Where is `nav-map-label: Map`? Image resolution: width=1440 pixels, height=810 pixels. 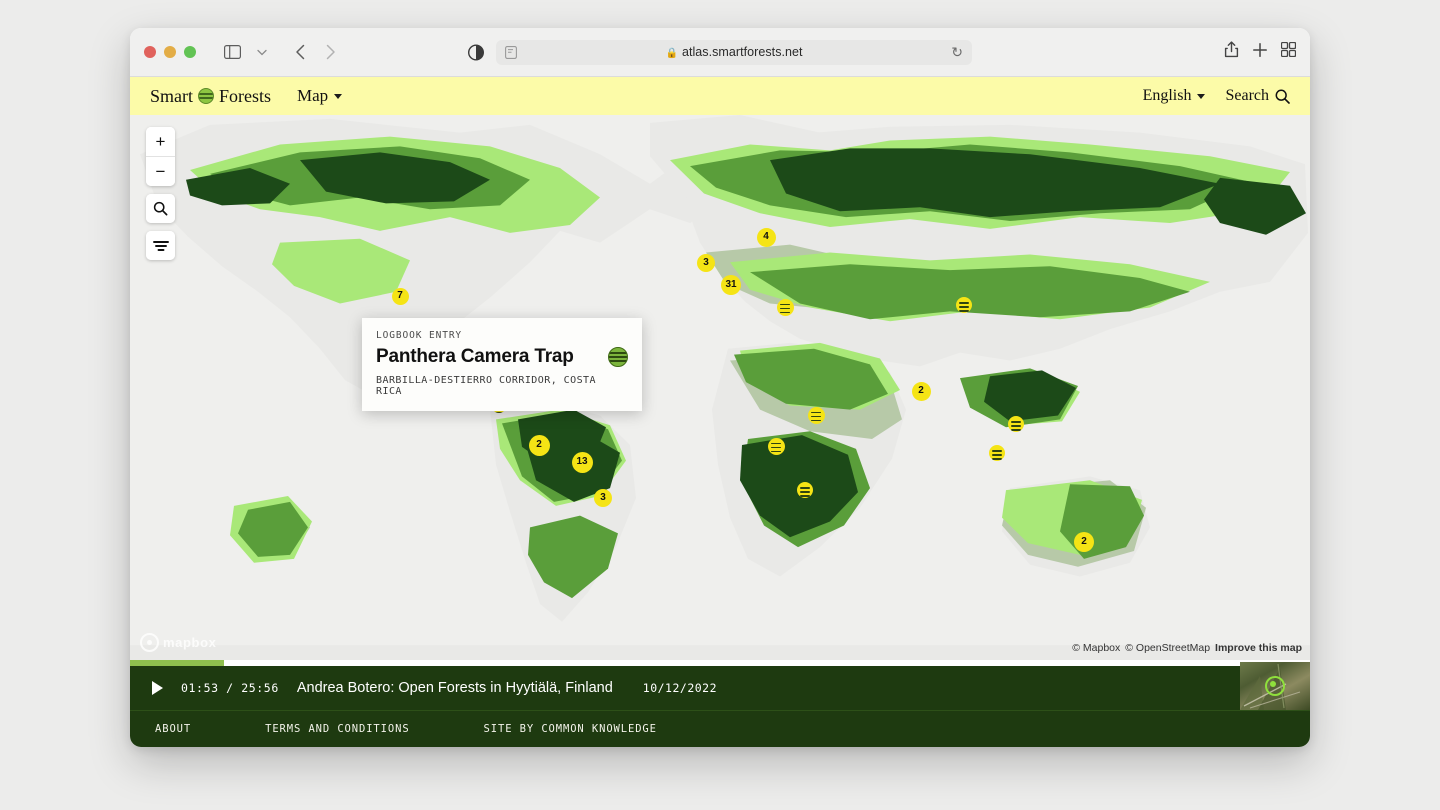
nav-map-label: Map is located at coordinates (313, 95).